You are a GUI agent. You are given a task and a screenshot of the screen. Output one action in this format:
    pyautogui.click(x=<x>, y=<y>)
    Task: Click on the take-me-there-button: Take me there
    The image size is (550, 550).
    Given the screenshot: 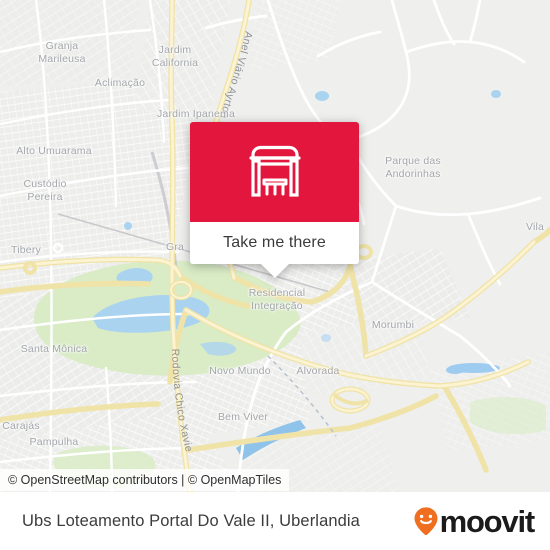 What is the action you would take?
    pyautogui.click(x=274, y=243)
    